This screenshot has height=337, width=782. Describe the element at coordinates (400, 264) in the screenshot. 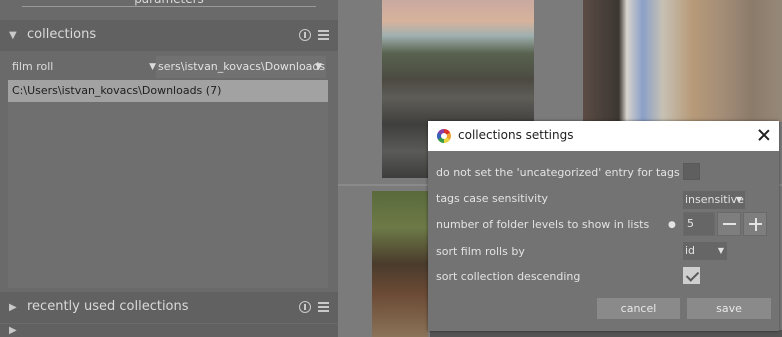

I see `thumbnail-forest` at that location.